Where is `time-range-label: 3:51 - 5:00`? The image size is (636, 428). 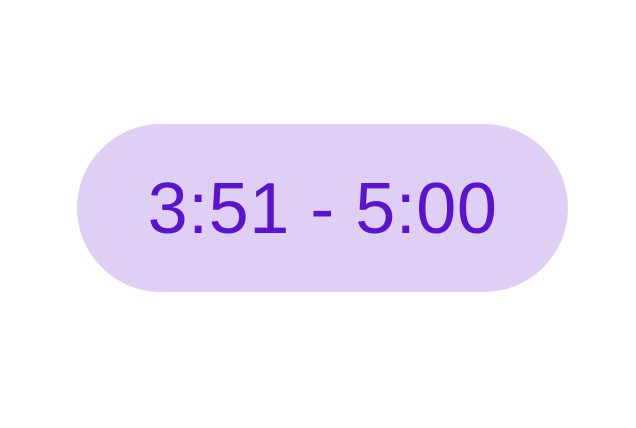
time-range-label: 3:51 - 5:00 is located at coordinates (322, 209).